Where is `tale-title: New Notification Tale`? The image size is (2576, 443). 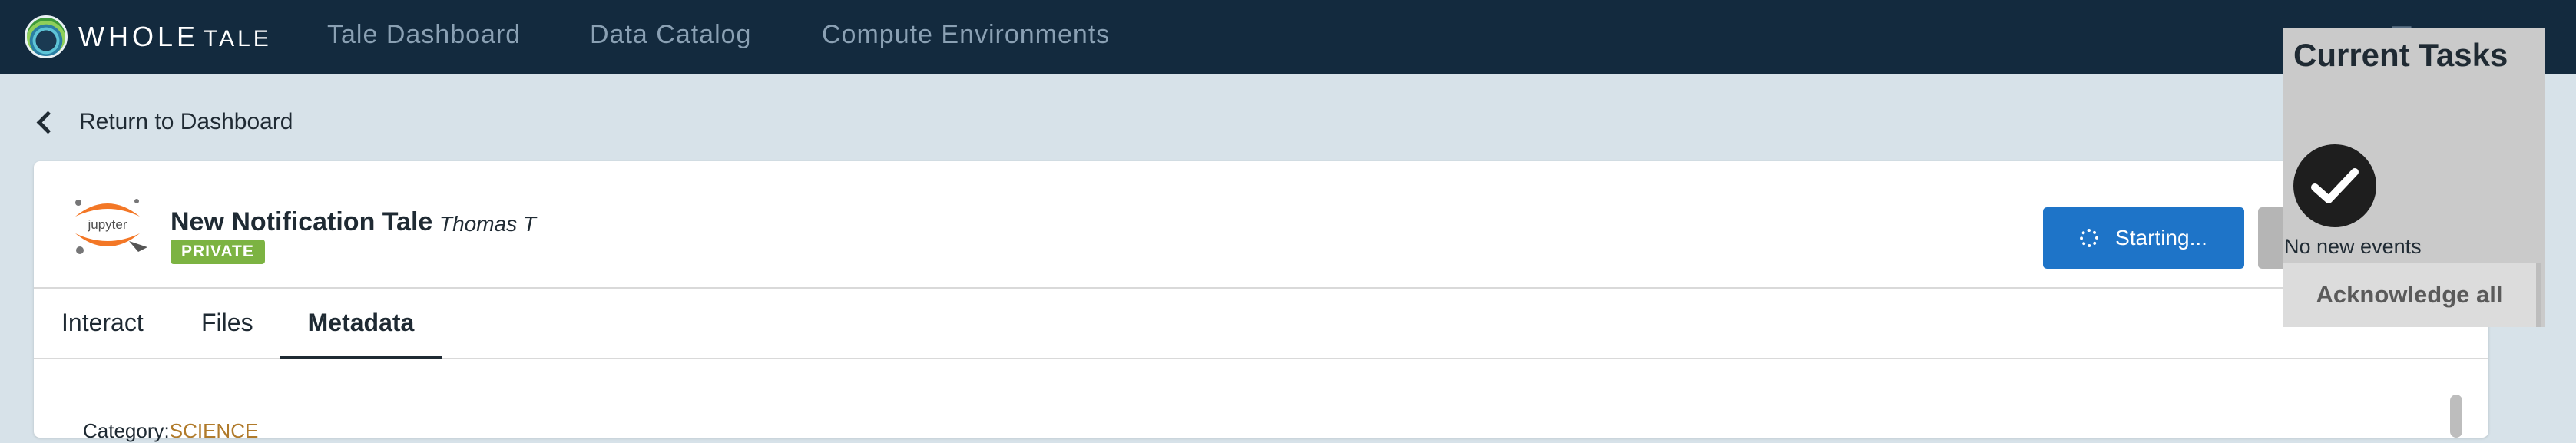 tale-title: New Notification Tale is located at coordinates (302, 221).